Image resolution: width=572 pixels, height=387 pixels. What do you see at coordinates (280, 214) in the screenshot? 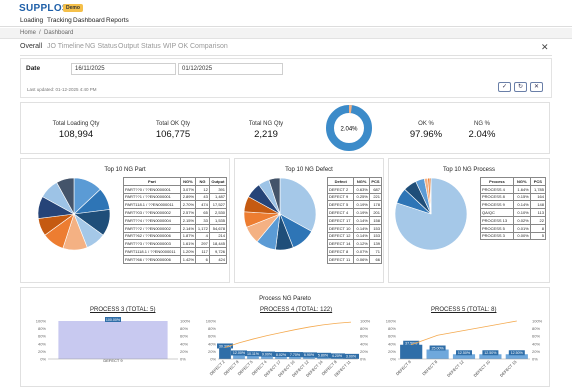
I see `ng-defect-pie` at bounding box center [280, 214].